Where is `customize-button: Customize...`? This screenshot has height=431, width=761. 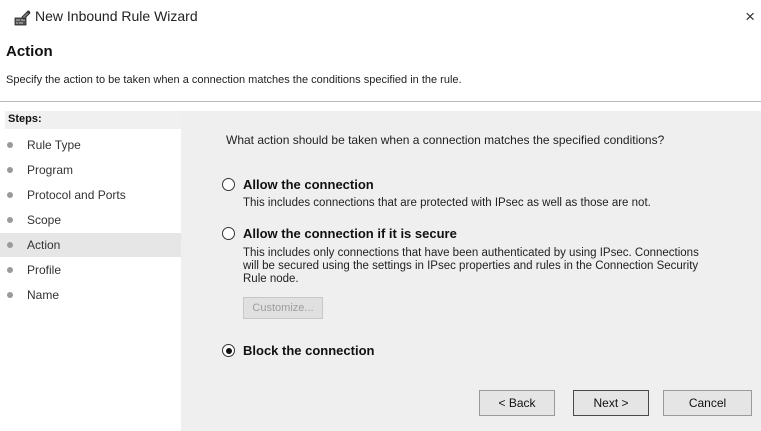 customize-button: Customize... is located at coordinates (283, 308).